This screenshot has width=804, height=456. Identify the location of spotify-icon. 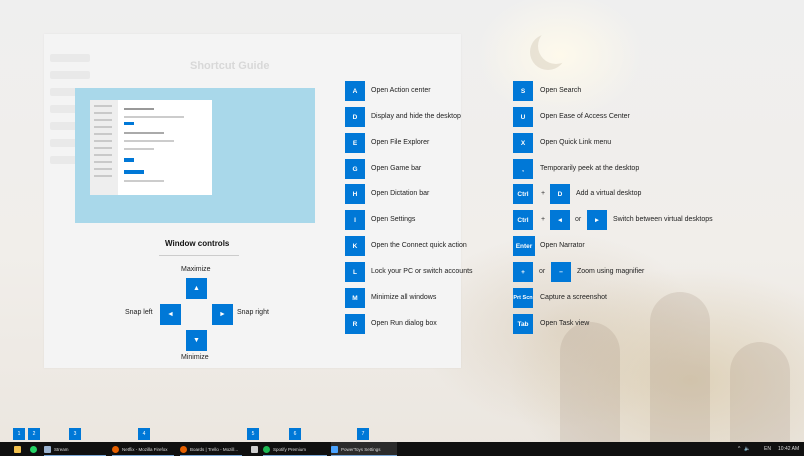
(266, 449).